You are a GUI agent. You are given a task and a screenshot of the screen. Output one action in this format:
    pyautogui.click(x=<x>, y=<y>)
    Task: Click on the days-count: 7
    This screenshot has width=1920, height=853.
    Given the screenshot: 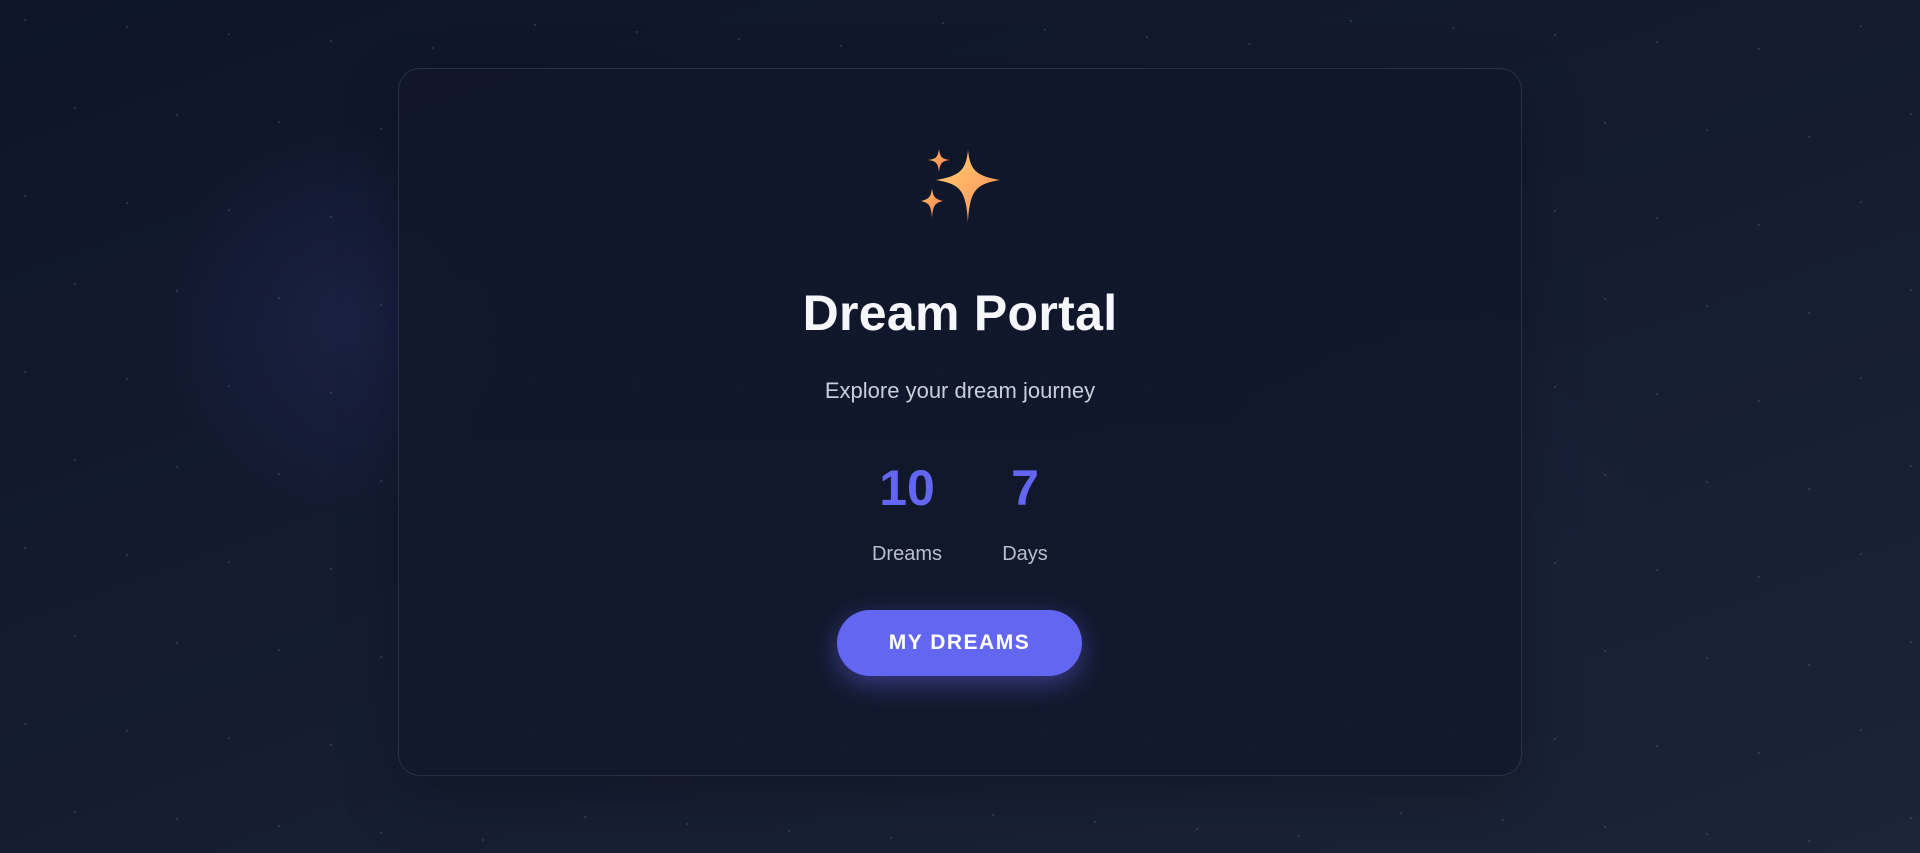 What is the action you would take?
    pyautogui.click(x=1025, y=488)
    